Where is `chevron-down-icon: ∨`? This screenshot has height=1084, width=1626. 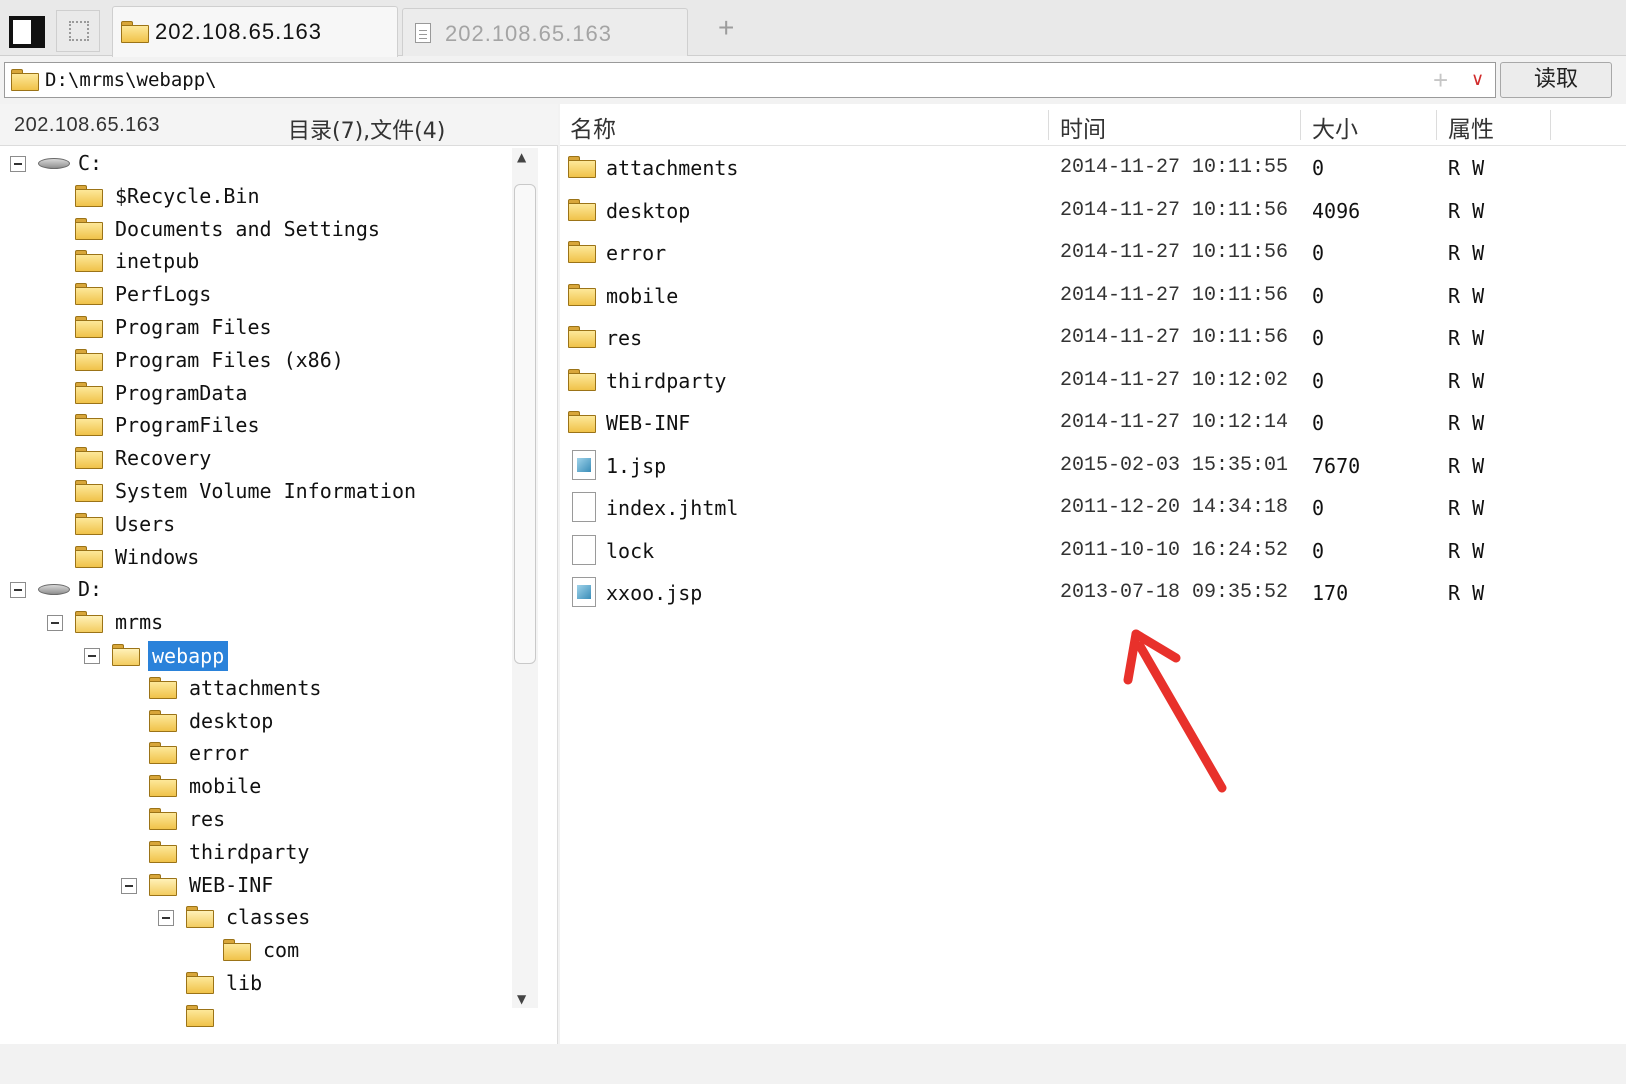
chevron-down-icon: ∨ is located at coordinates (1477, 79).